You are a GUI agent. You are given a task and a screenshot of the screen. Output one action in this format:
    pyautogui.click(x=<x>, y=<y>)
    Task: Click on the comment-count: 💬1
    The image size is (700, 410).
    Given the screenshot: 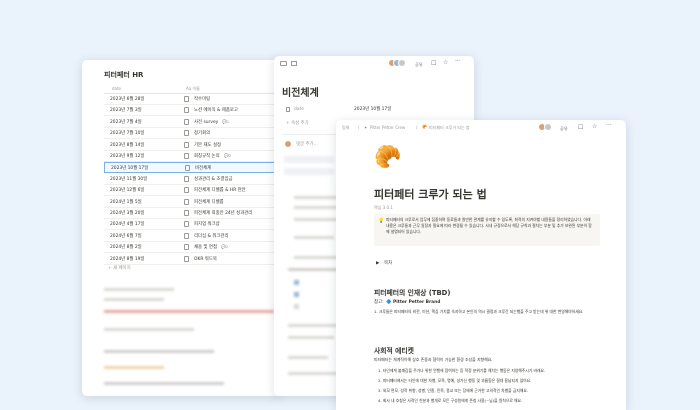 What is the action you would take?
    pyautogui.click(x=226, y=121)
    